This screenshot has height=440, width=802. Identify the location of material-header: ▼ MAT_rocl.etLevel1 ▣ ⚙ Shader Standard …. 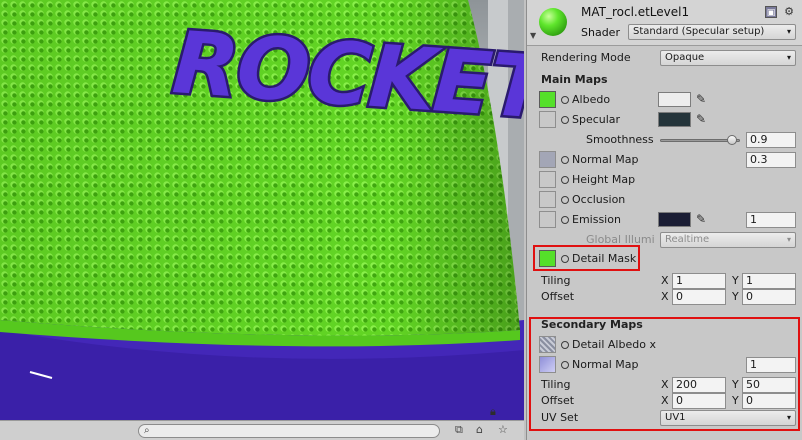
(664, 23).